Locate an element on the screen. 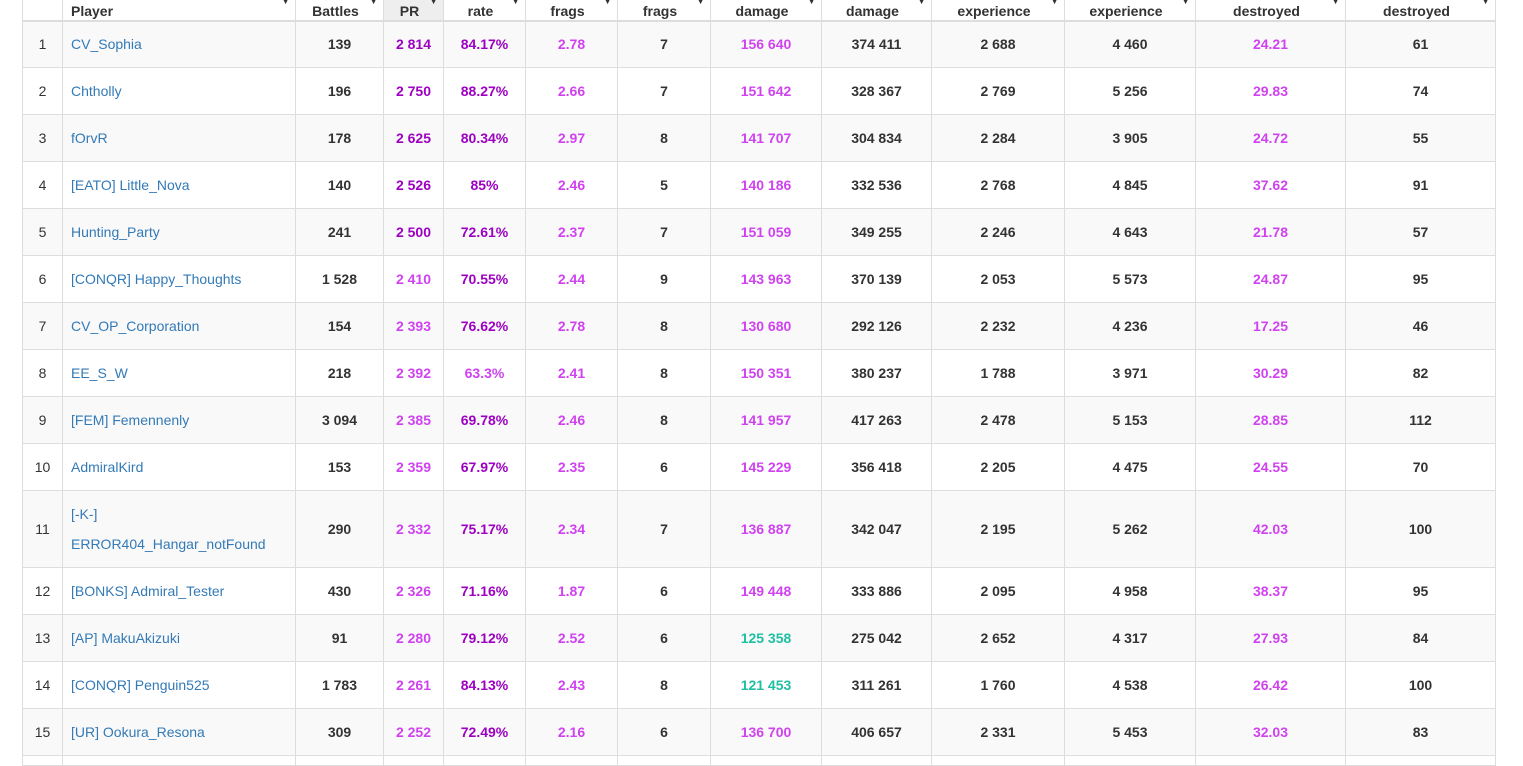 This screenshot has width=1523, height=766. player-link: Chtholly is located at coordinates (96, 91).